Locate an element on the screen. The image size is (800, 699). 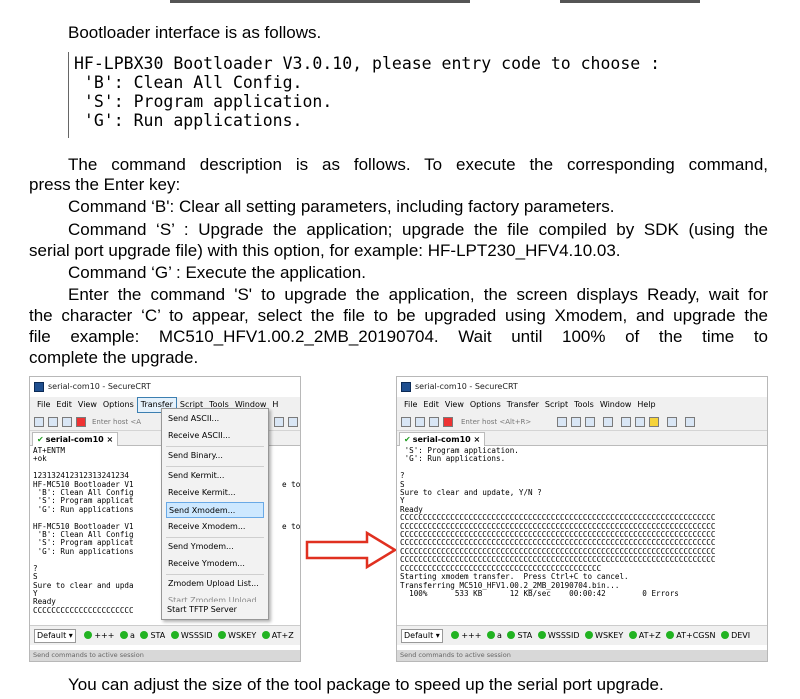
host-input: Enter host <Alt+R> is located at coordinates (504, 422).